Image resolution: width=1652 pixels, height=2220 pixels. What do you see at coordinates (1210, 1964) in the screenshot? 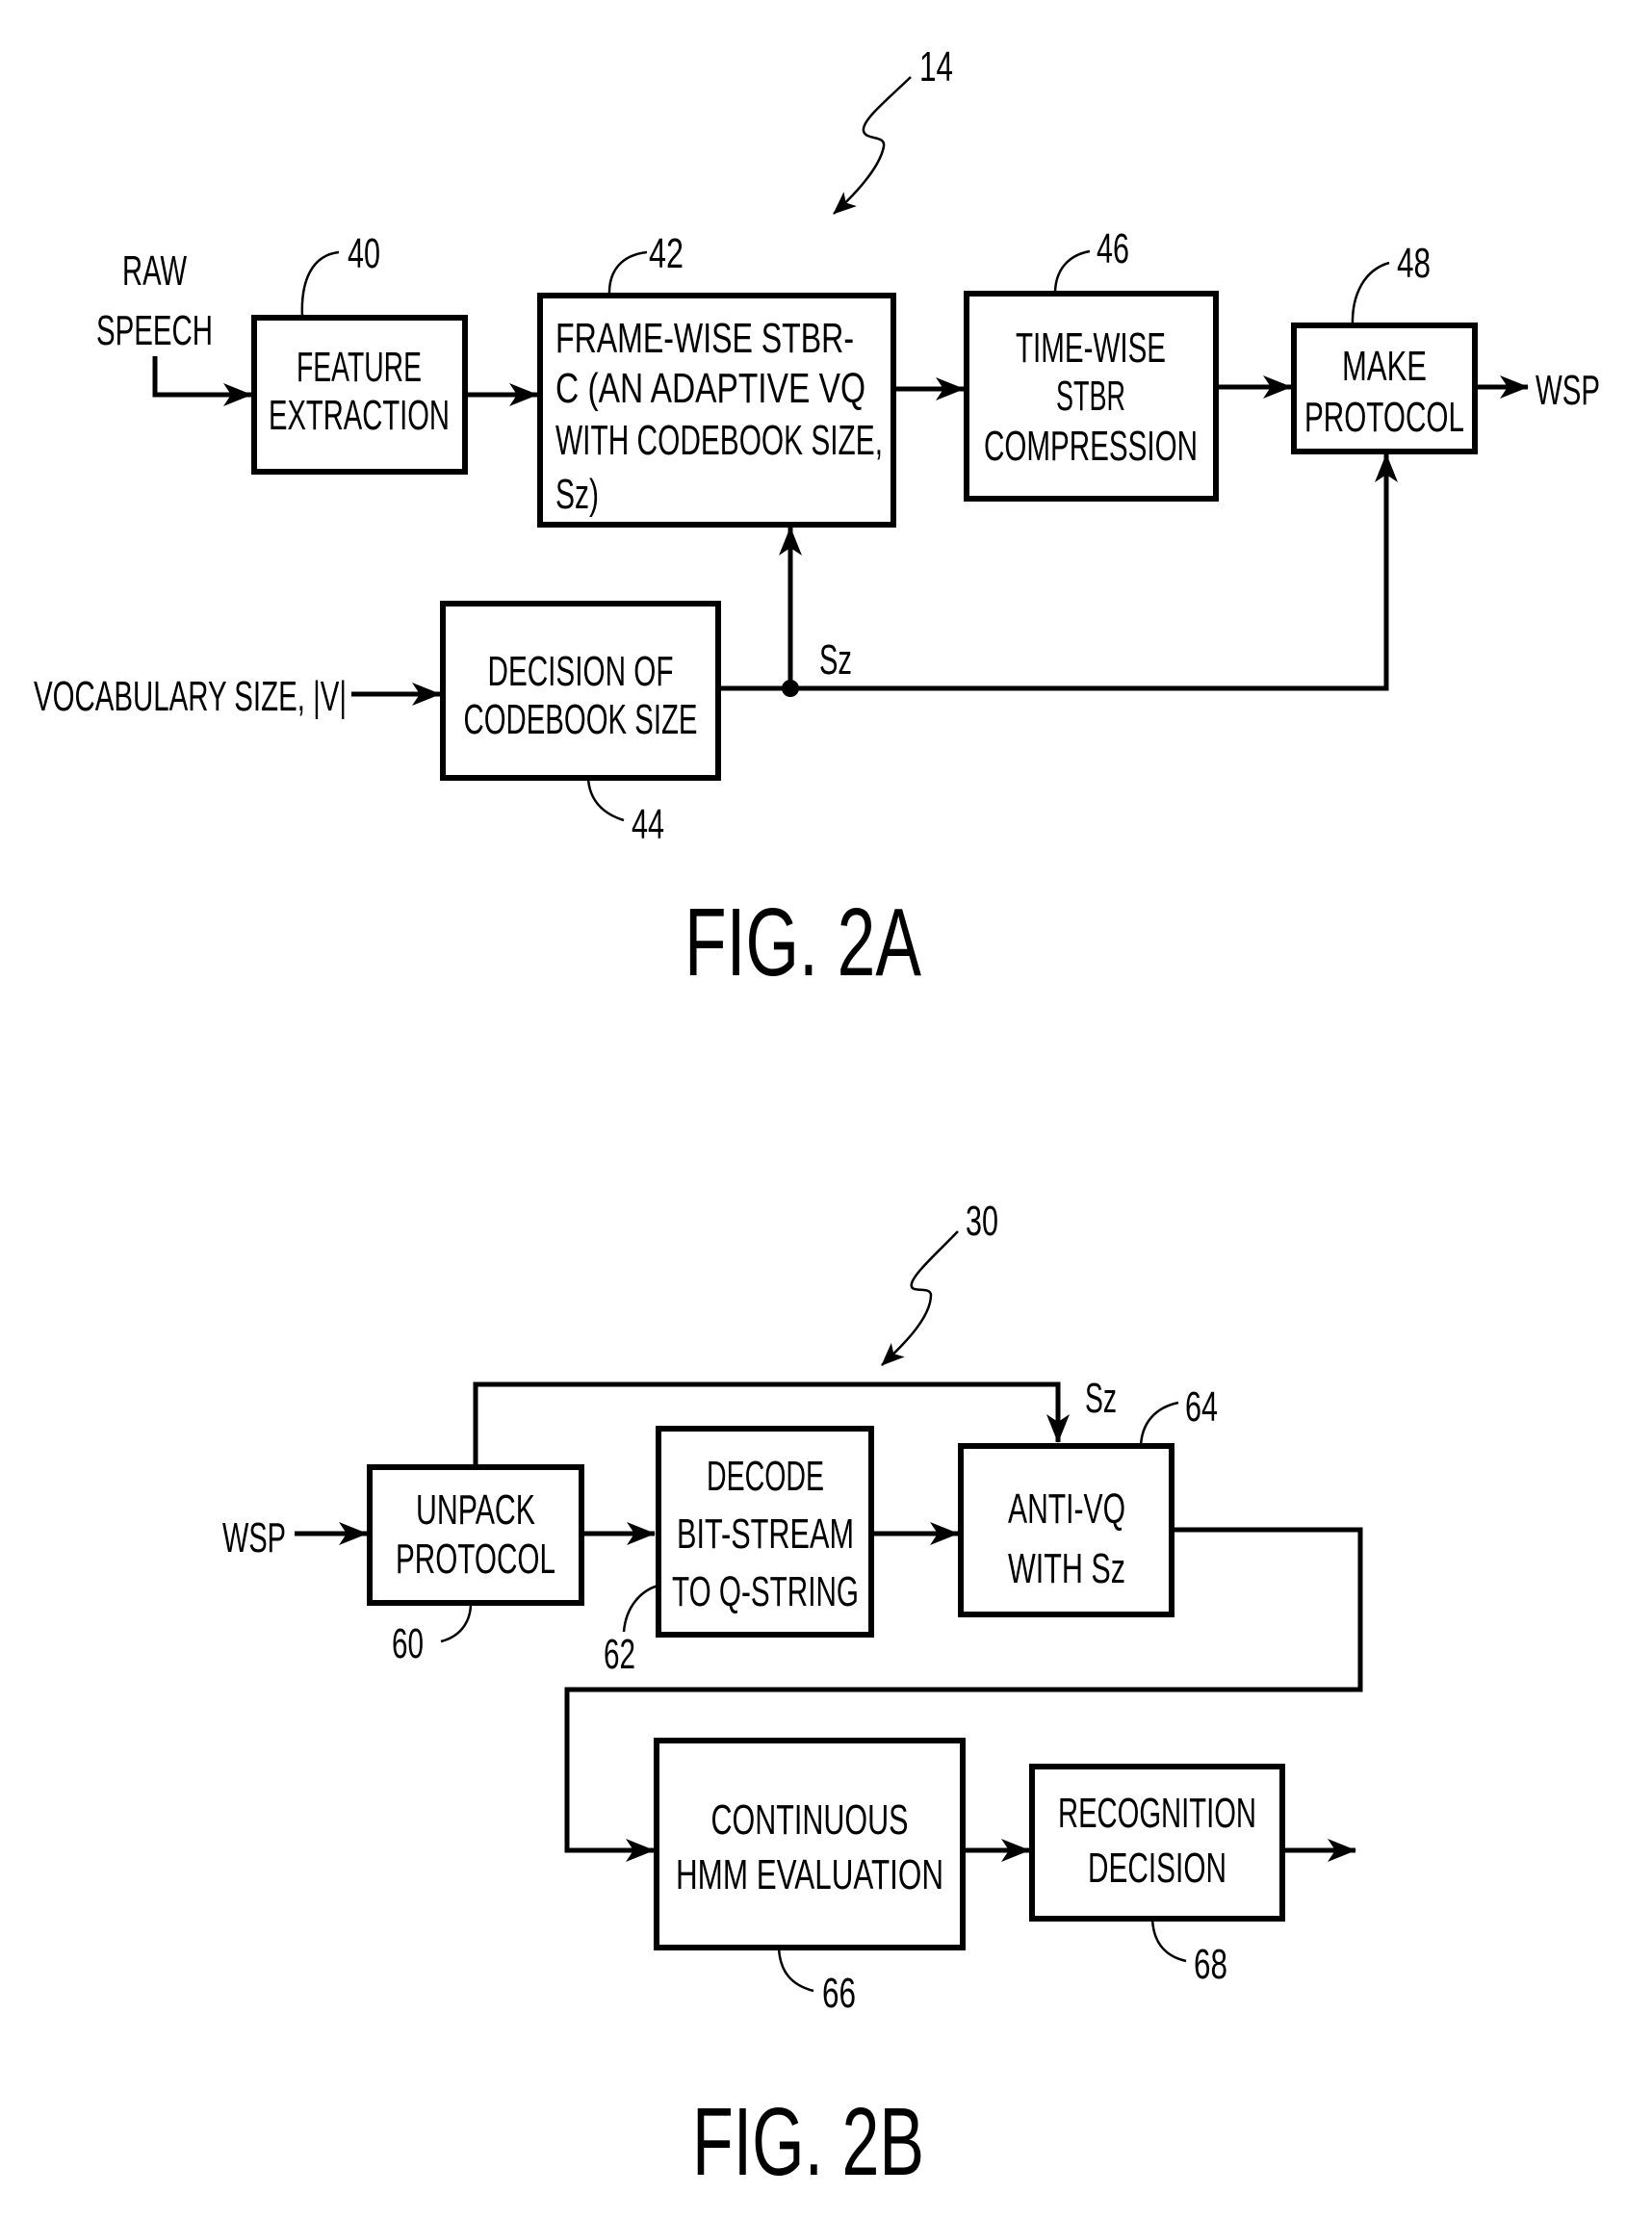
I see `ref-label-68: 68` at bounding box center [1210, 1964].